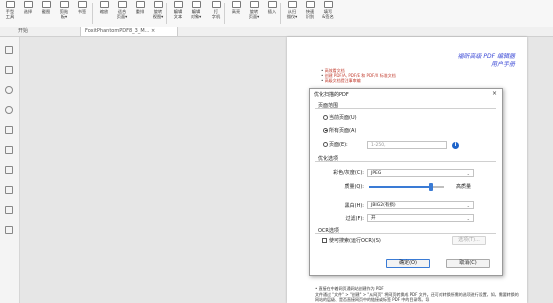 The image size is (553, 303). Describe the element at coordinates (376, 173) in the screenshot. I see `color-compression-value: JPEG` at that location.